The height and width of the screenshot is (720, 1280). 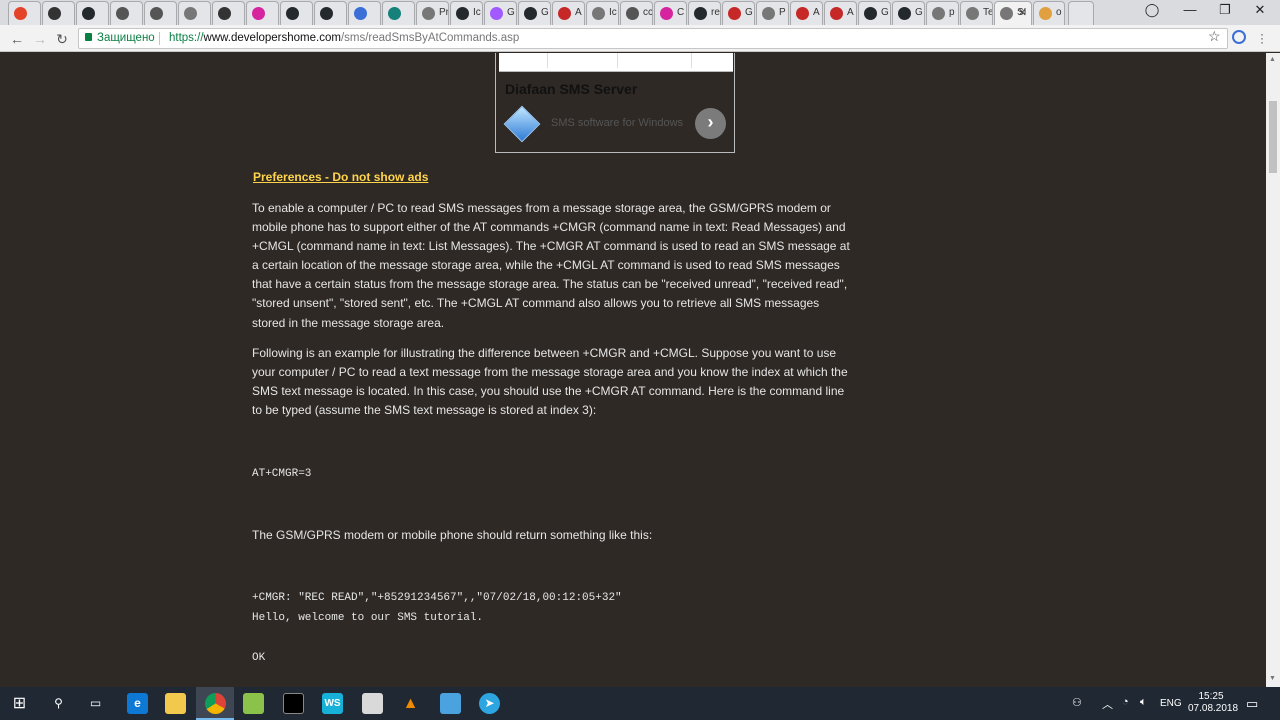 I want to click on ad-arrow-button: ›, so click(x=710, y=123).